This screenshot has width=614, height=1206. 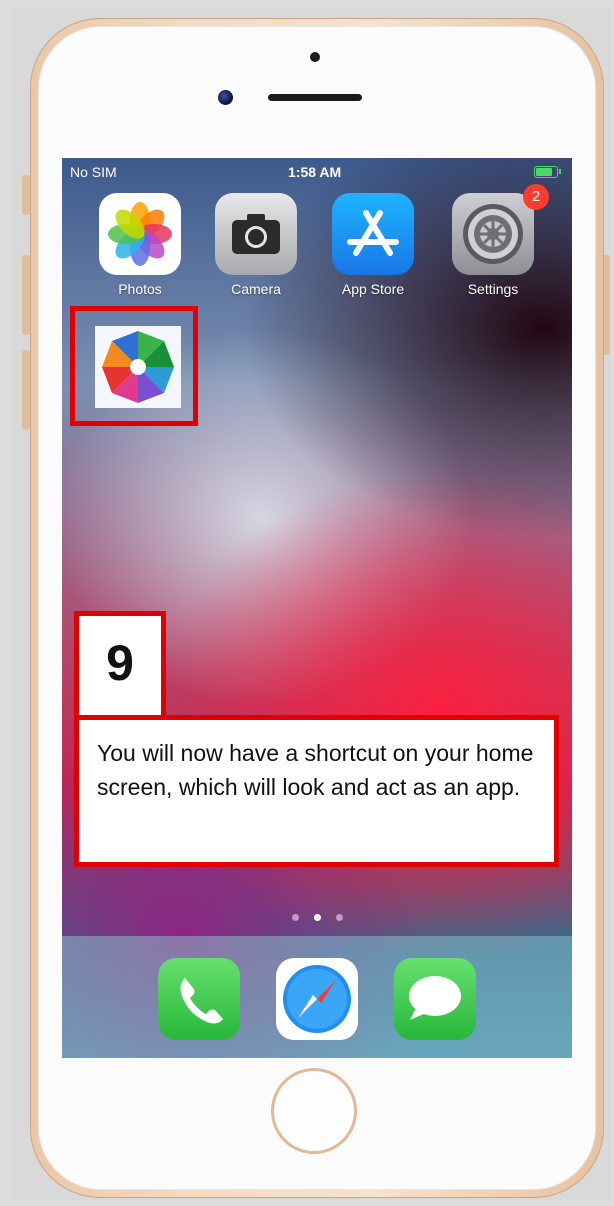 What do you see at coordinates (199, 999) in the screenshot?
I see `phone-icon` at bounding box center [199, 999].